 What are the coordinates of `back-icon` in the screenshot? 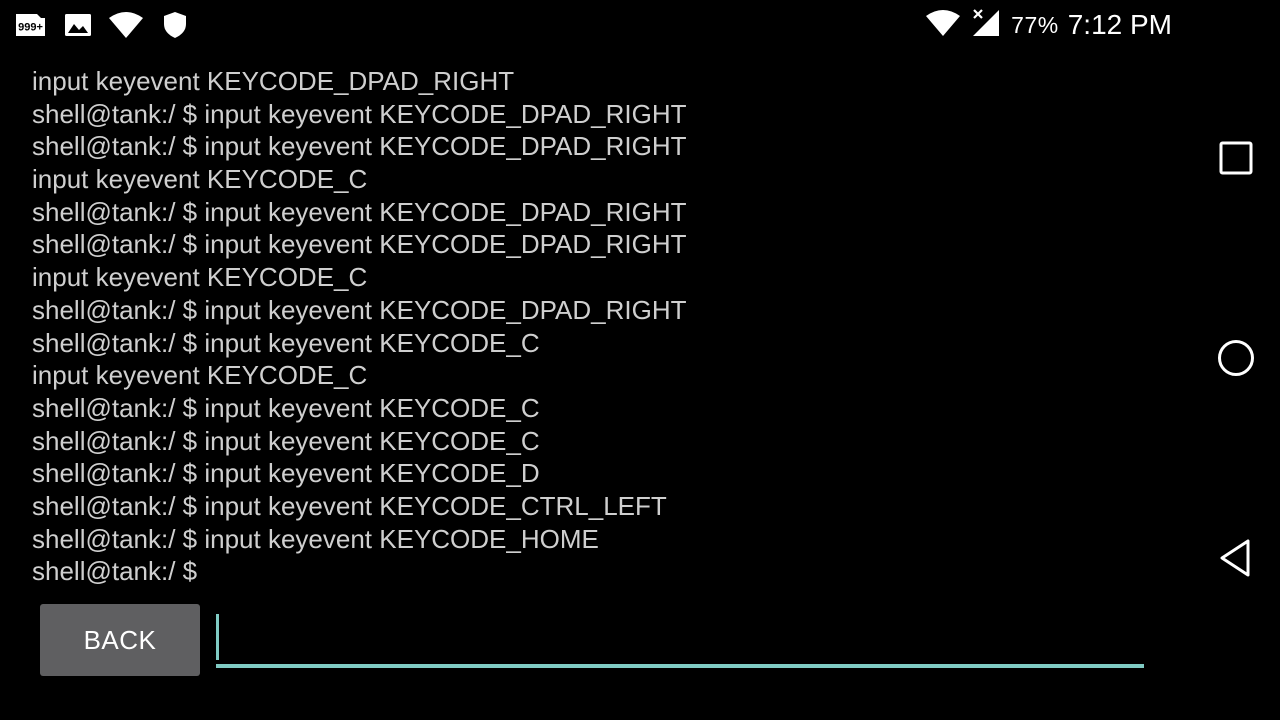 It's located at (1236, 560).